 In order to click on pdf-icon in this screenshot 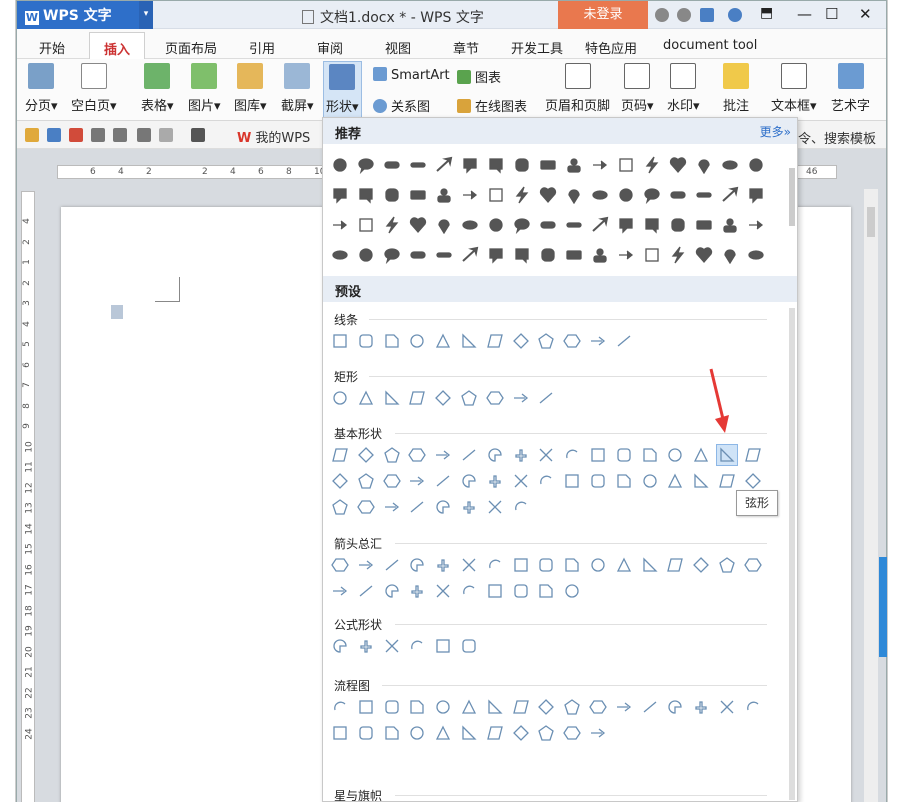, I will do `click(76, 135)`.